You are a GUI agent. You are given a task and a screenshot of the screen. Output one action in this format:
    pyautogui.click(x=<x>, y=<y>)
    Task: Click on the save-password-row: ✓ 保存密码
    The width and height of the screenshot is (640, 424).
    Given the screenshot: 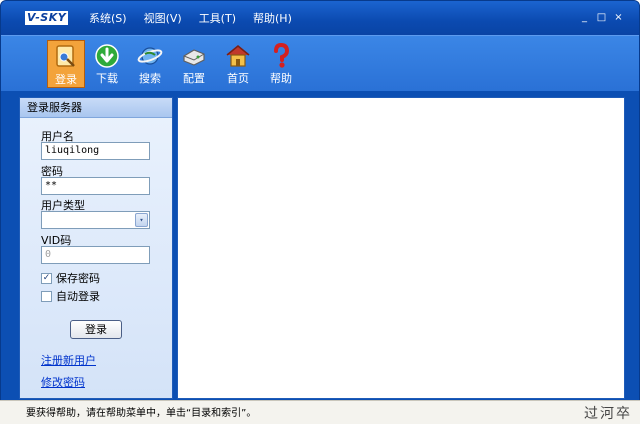 What is the action you would take?
    pyautogui.click(x=70, y=278)
    